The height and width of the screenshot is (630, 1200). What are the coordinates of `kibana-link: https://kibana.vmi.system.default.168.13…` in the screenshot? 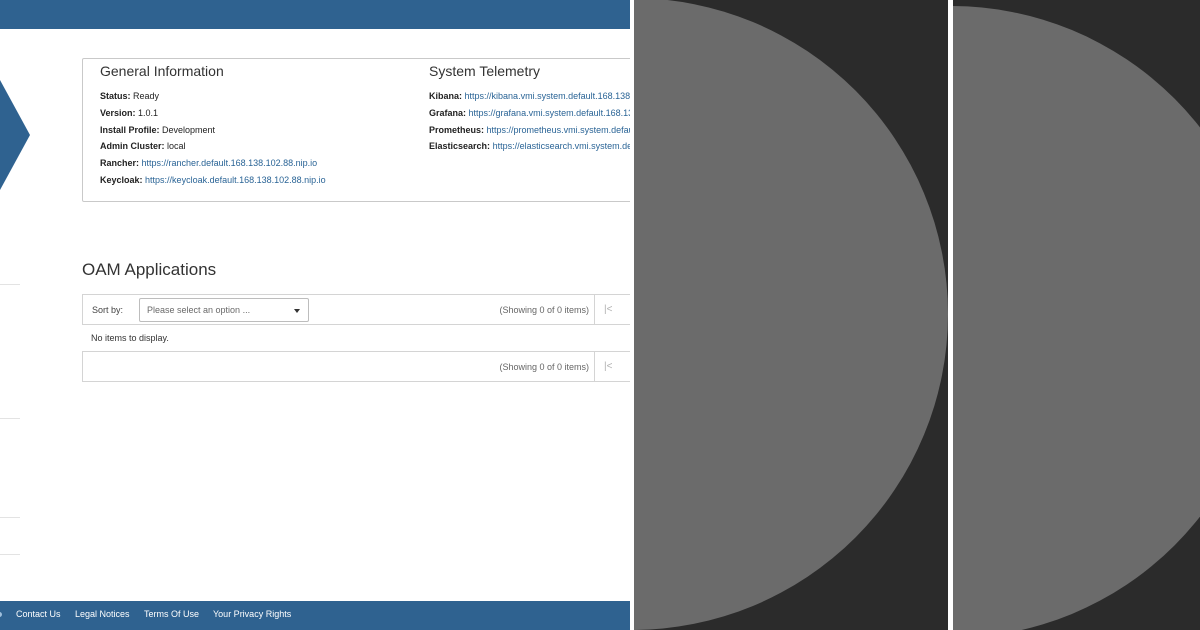 It's located at (547, 96).